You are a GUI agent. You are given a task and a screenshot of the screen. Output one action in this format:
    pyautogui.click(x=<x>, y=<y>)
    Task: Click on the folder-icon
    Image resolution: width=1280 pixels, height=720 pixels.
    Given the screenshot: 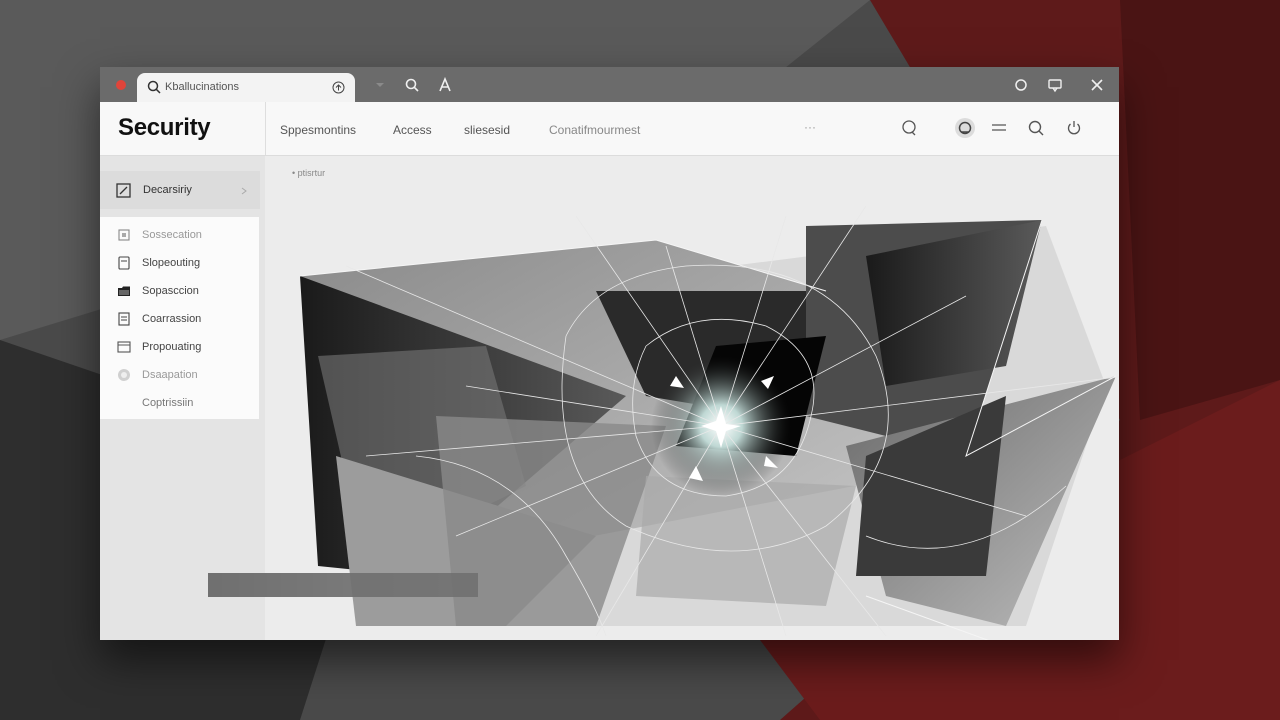 What is the action you would take?
    pyautogui.click(x=124, y=291)
    